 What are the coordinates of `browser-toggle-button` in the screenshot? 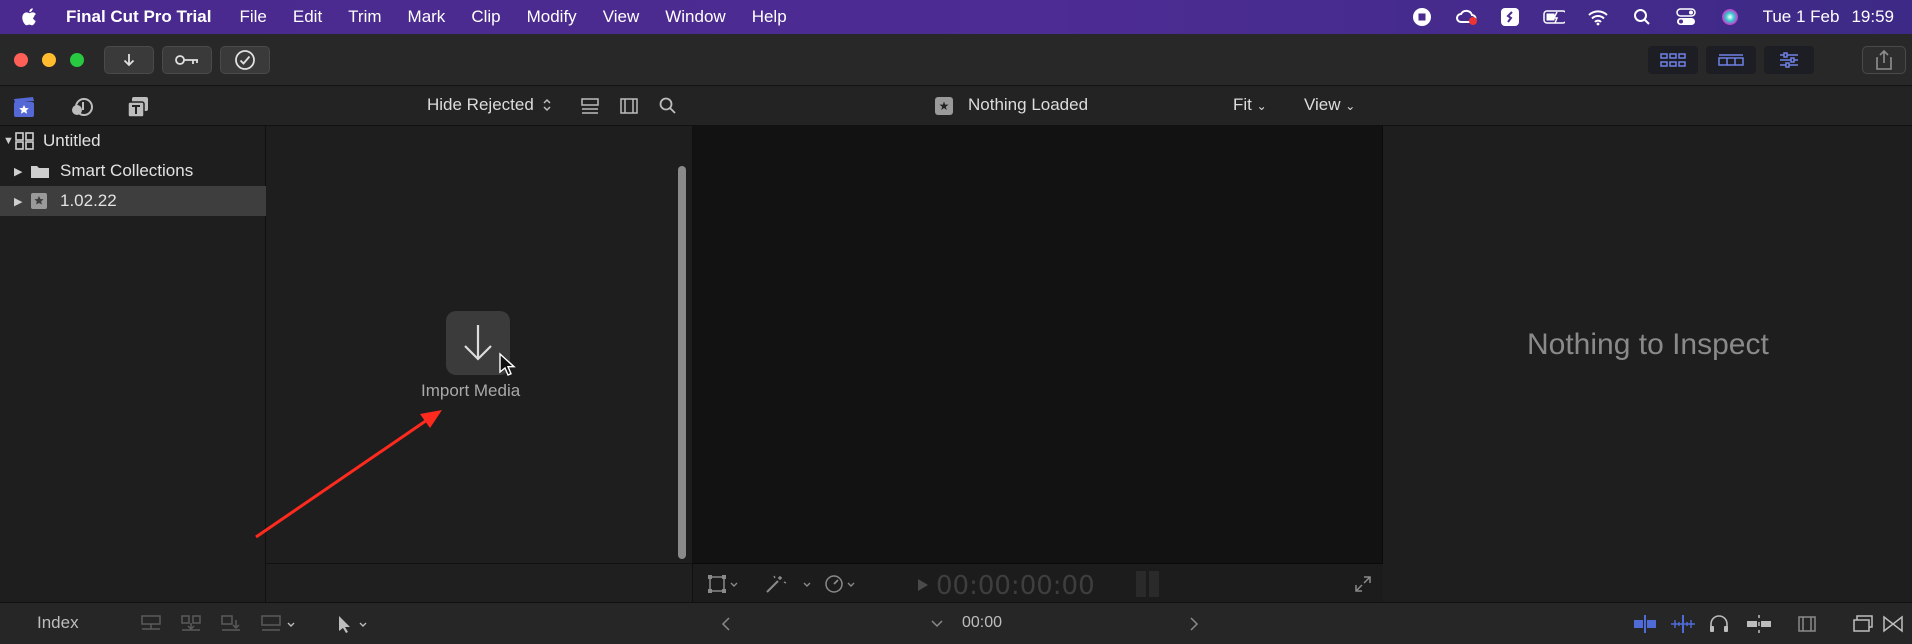 It's located at (1673, 60).